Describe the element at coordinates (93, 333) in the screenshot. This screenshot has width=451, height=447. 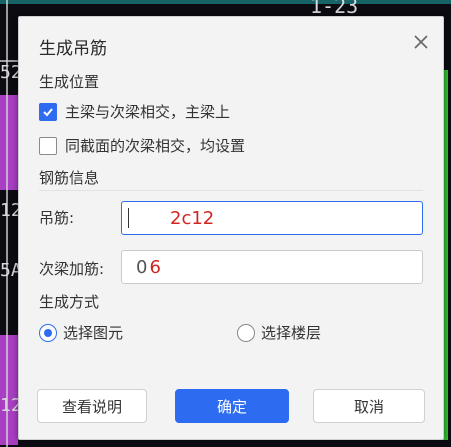
I see `method-select-element-label: 选择图元` at that location.